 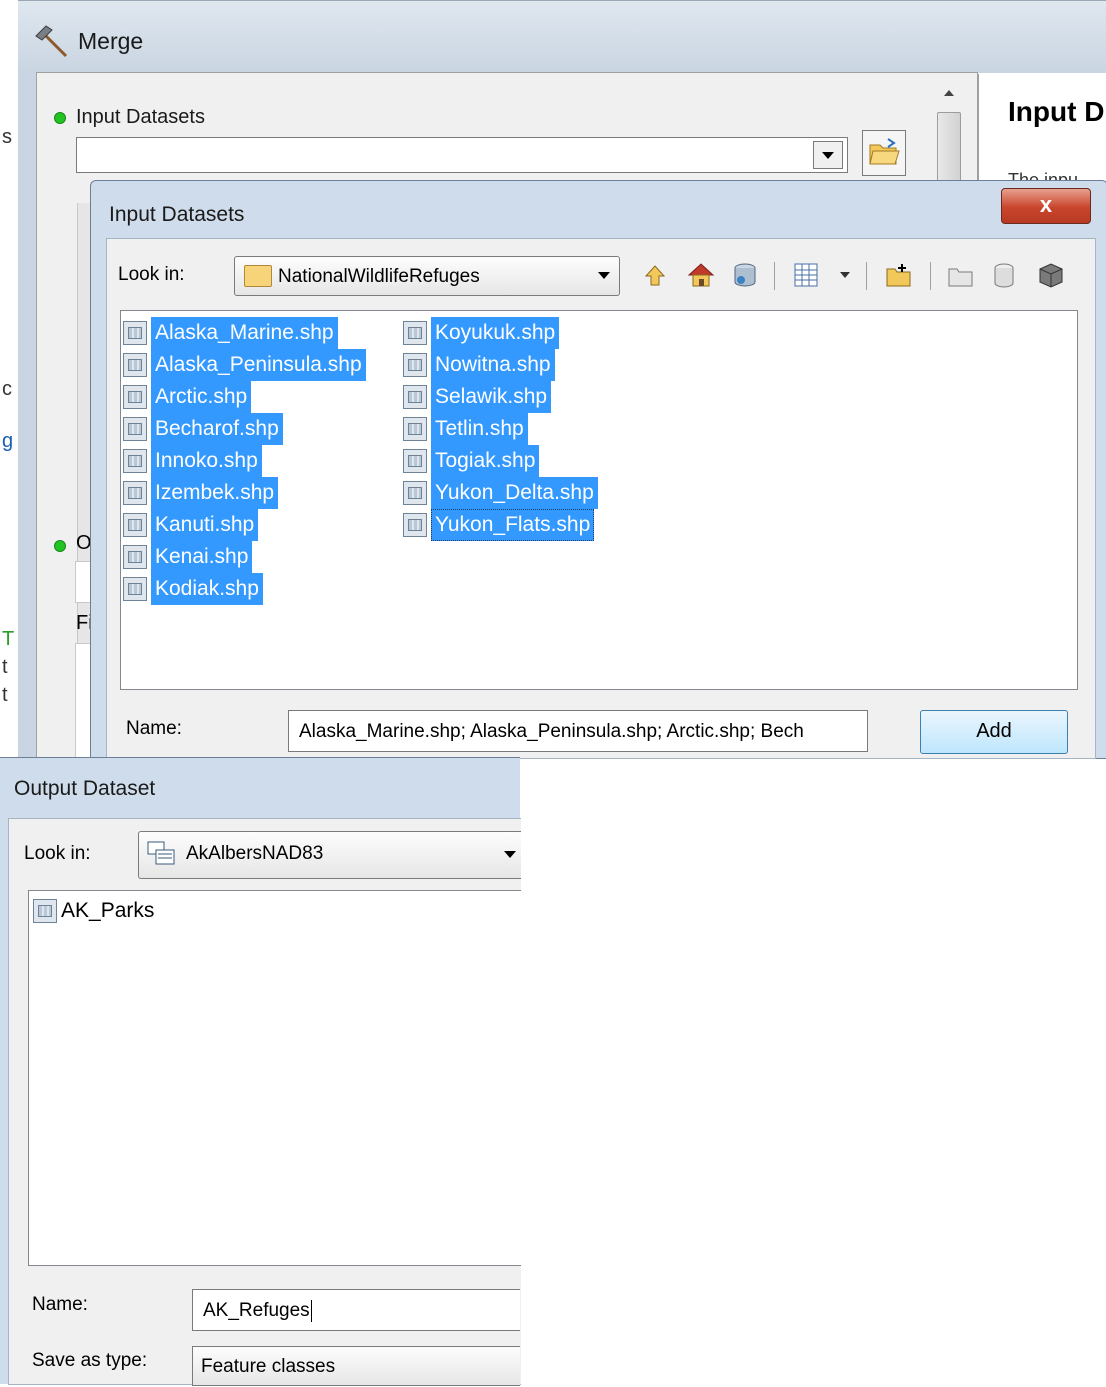 What do you see at coordinates (207, 589) in the screenshot?
I see `file-name: Kodiak.shp` at bounding box center [207, 589].